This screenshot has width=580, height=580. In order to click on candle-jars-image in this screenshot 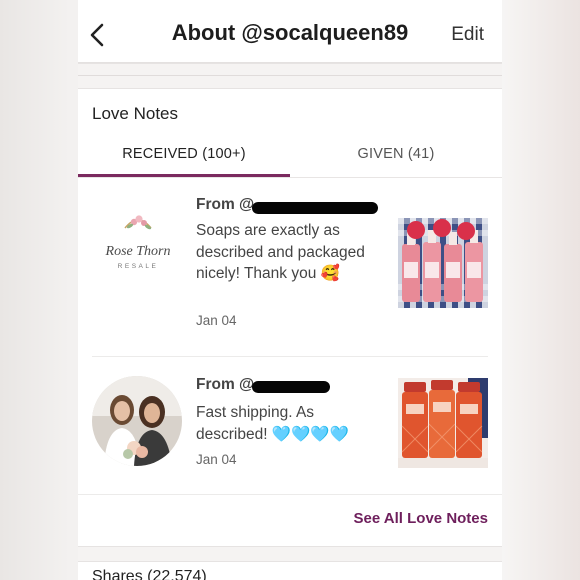, I will do `click(443, 423)`.